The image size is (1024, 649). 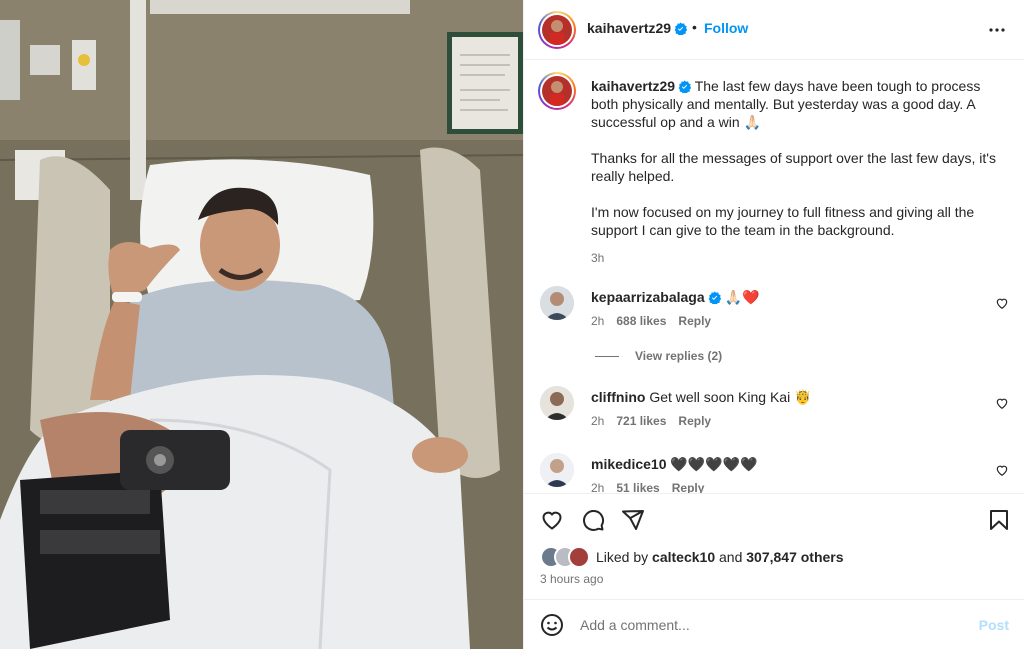 What do you see at coordinates (731, 557) in the screenshot?
I see `liked-by-and: and` at bounding box center [731, 557].